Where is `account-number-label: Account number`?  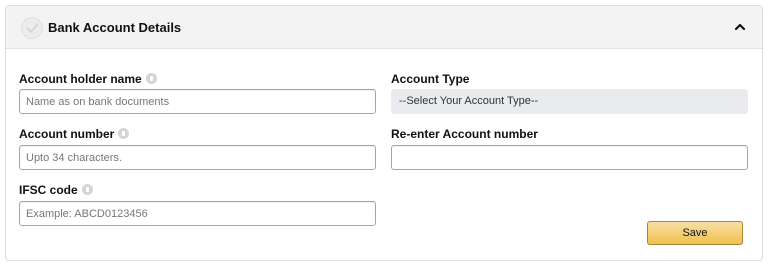 account-number-label: Account number is located at coordinates (74, 134).